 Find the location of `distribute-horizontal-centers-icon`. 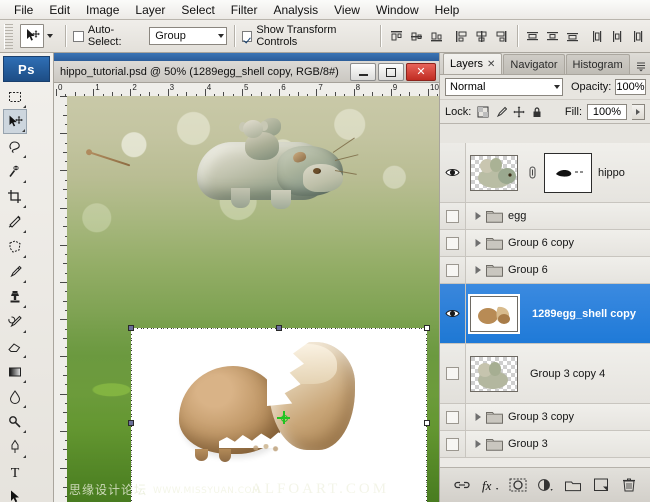

distribute-horizontal-centers-icon is located at coordinates (617, 36).